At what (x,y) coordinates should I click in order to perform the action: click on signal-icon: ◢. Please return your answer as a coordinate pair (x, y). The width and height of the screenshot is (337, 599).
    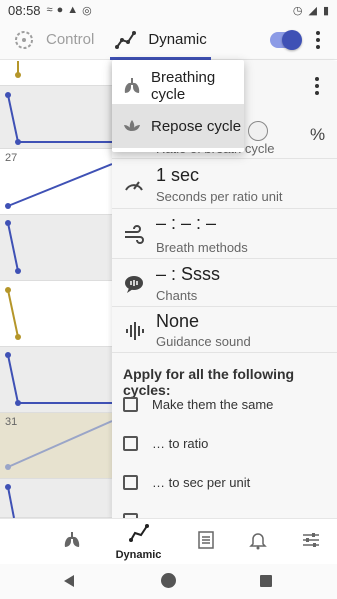
    Looking at the image, I should click on (312, 10).